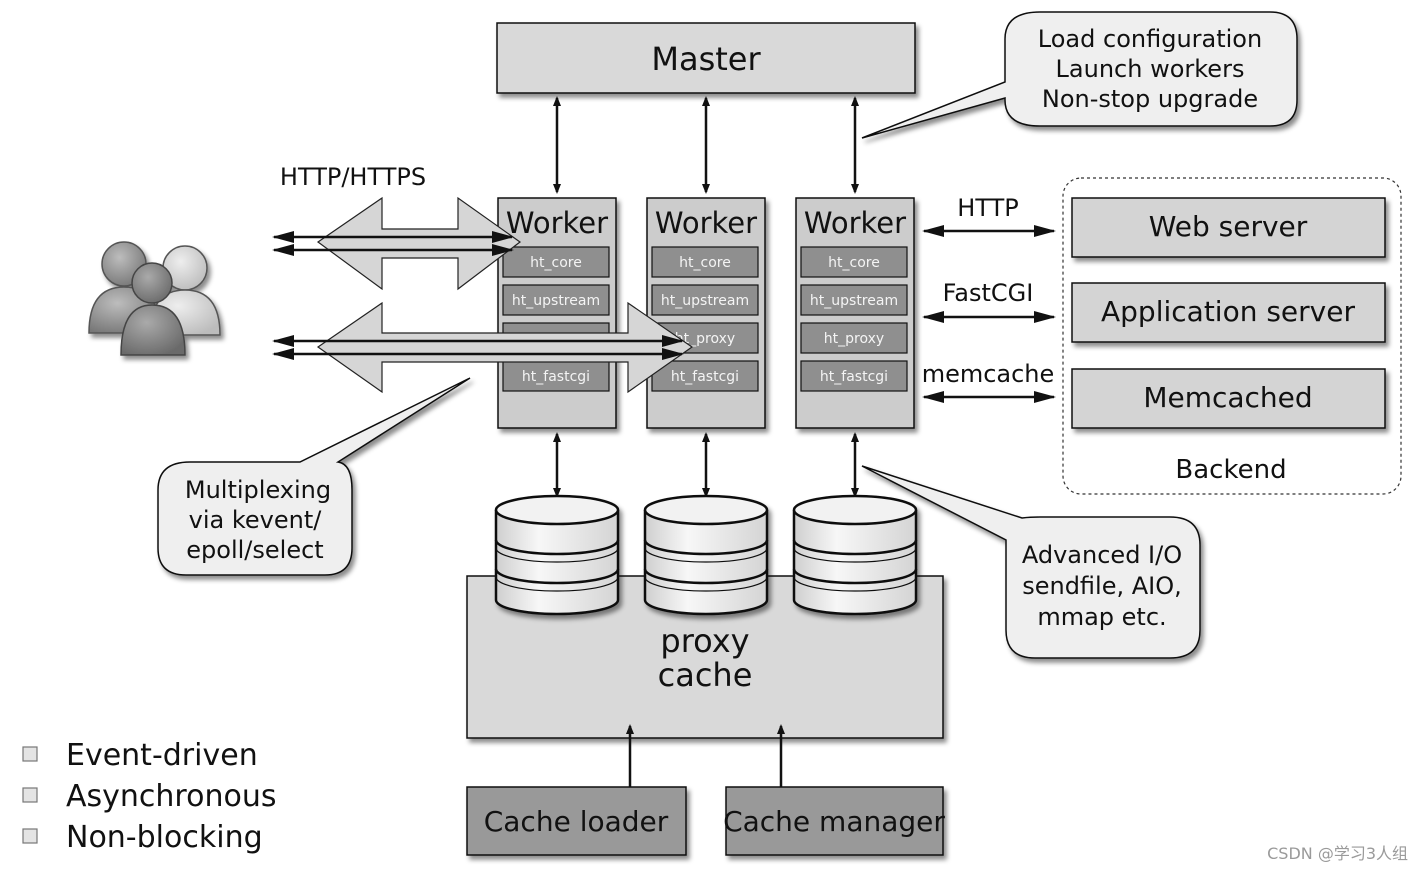 Image resolution: width=1422 pixels, height=872 pixels. I want to click on backend-server-label: Web server, so click(1228, 226).